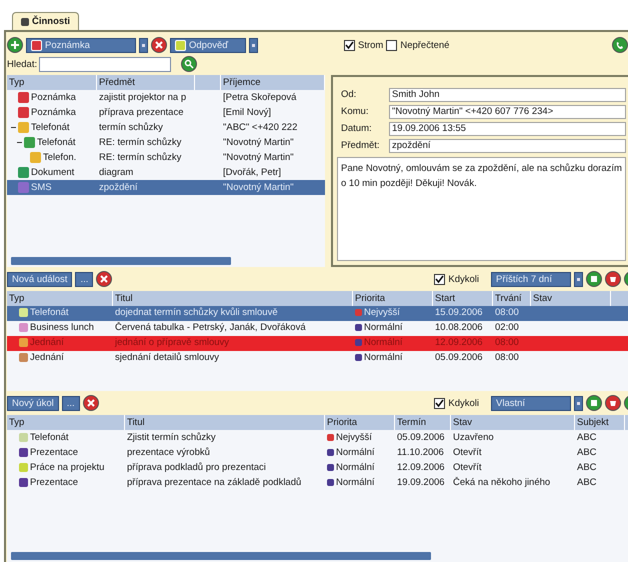 Image resolution: width=628 pixels, height=562 pixels. What do you see at coordinates (252, 172) in the screenshot?
I see `table-cell-text: [Dvořák, Petr]` at bounding box center [252, 172].